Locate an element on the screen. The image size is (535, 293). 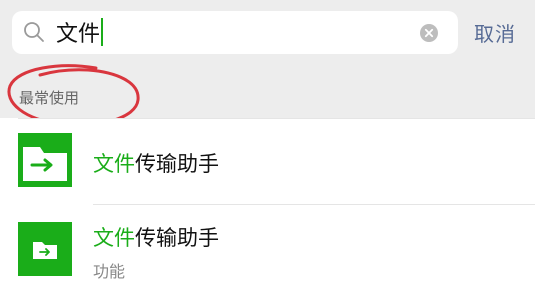
search-query-text: 文件 is located at coordinates (78, 34).